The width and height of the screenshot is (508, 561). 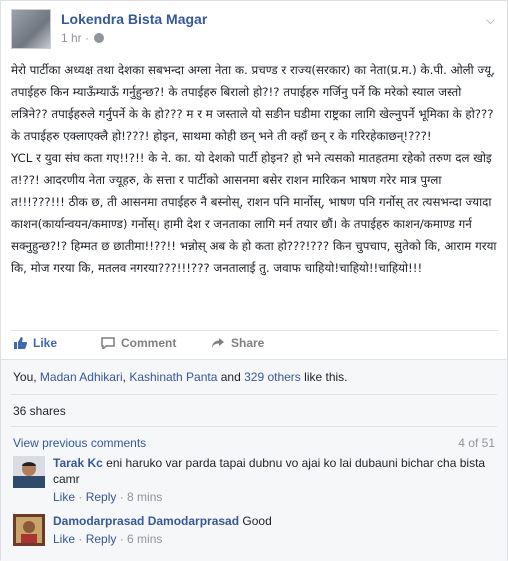 What do you see at coordinates (39, 411) in the screenshot?
I see `shares-count: 36 shares` at bounding box center [39, 411].